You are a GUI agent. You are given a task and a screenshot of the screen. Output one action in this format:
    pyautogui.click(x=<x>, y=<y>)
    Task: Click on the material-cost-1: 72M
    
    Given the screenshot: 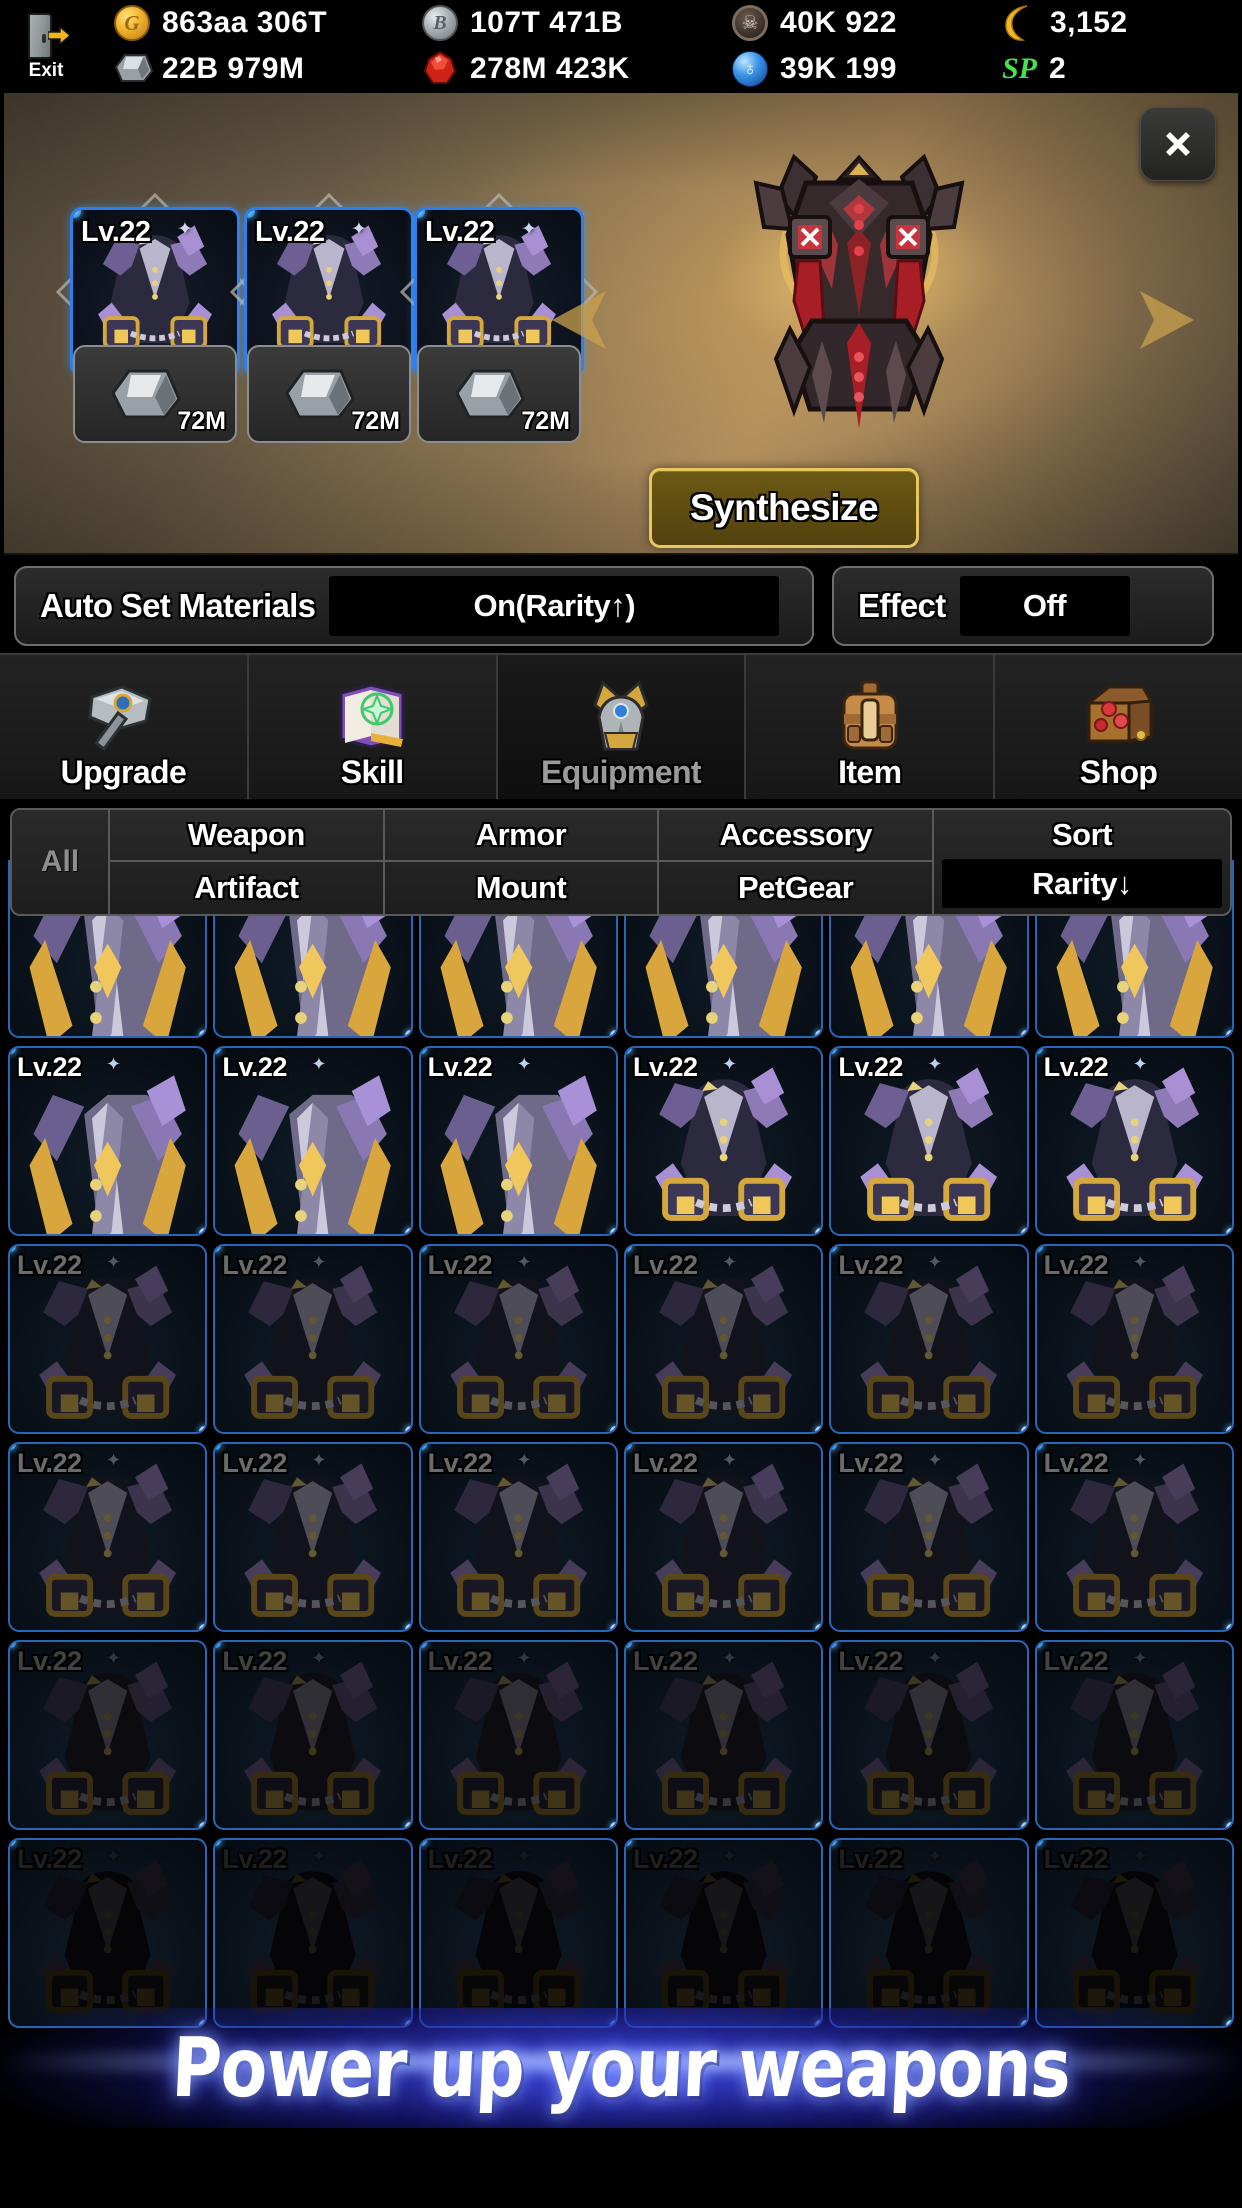 What is the action you would take?
    pyautogui.click(x=155, y=394)
    